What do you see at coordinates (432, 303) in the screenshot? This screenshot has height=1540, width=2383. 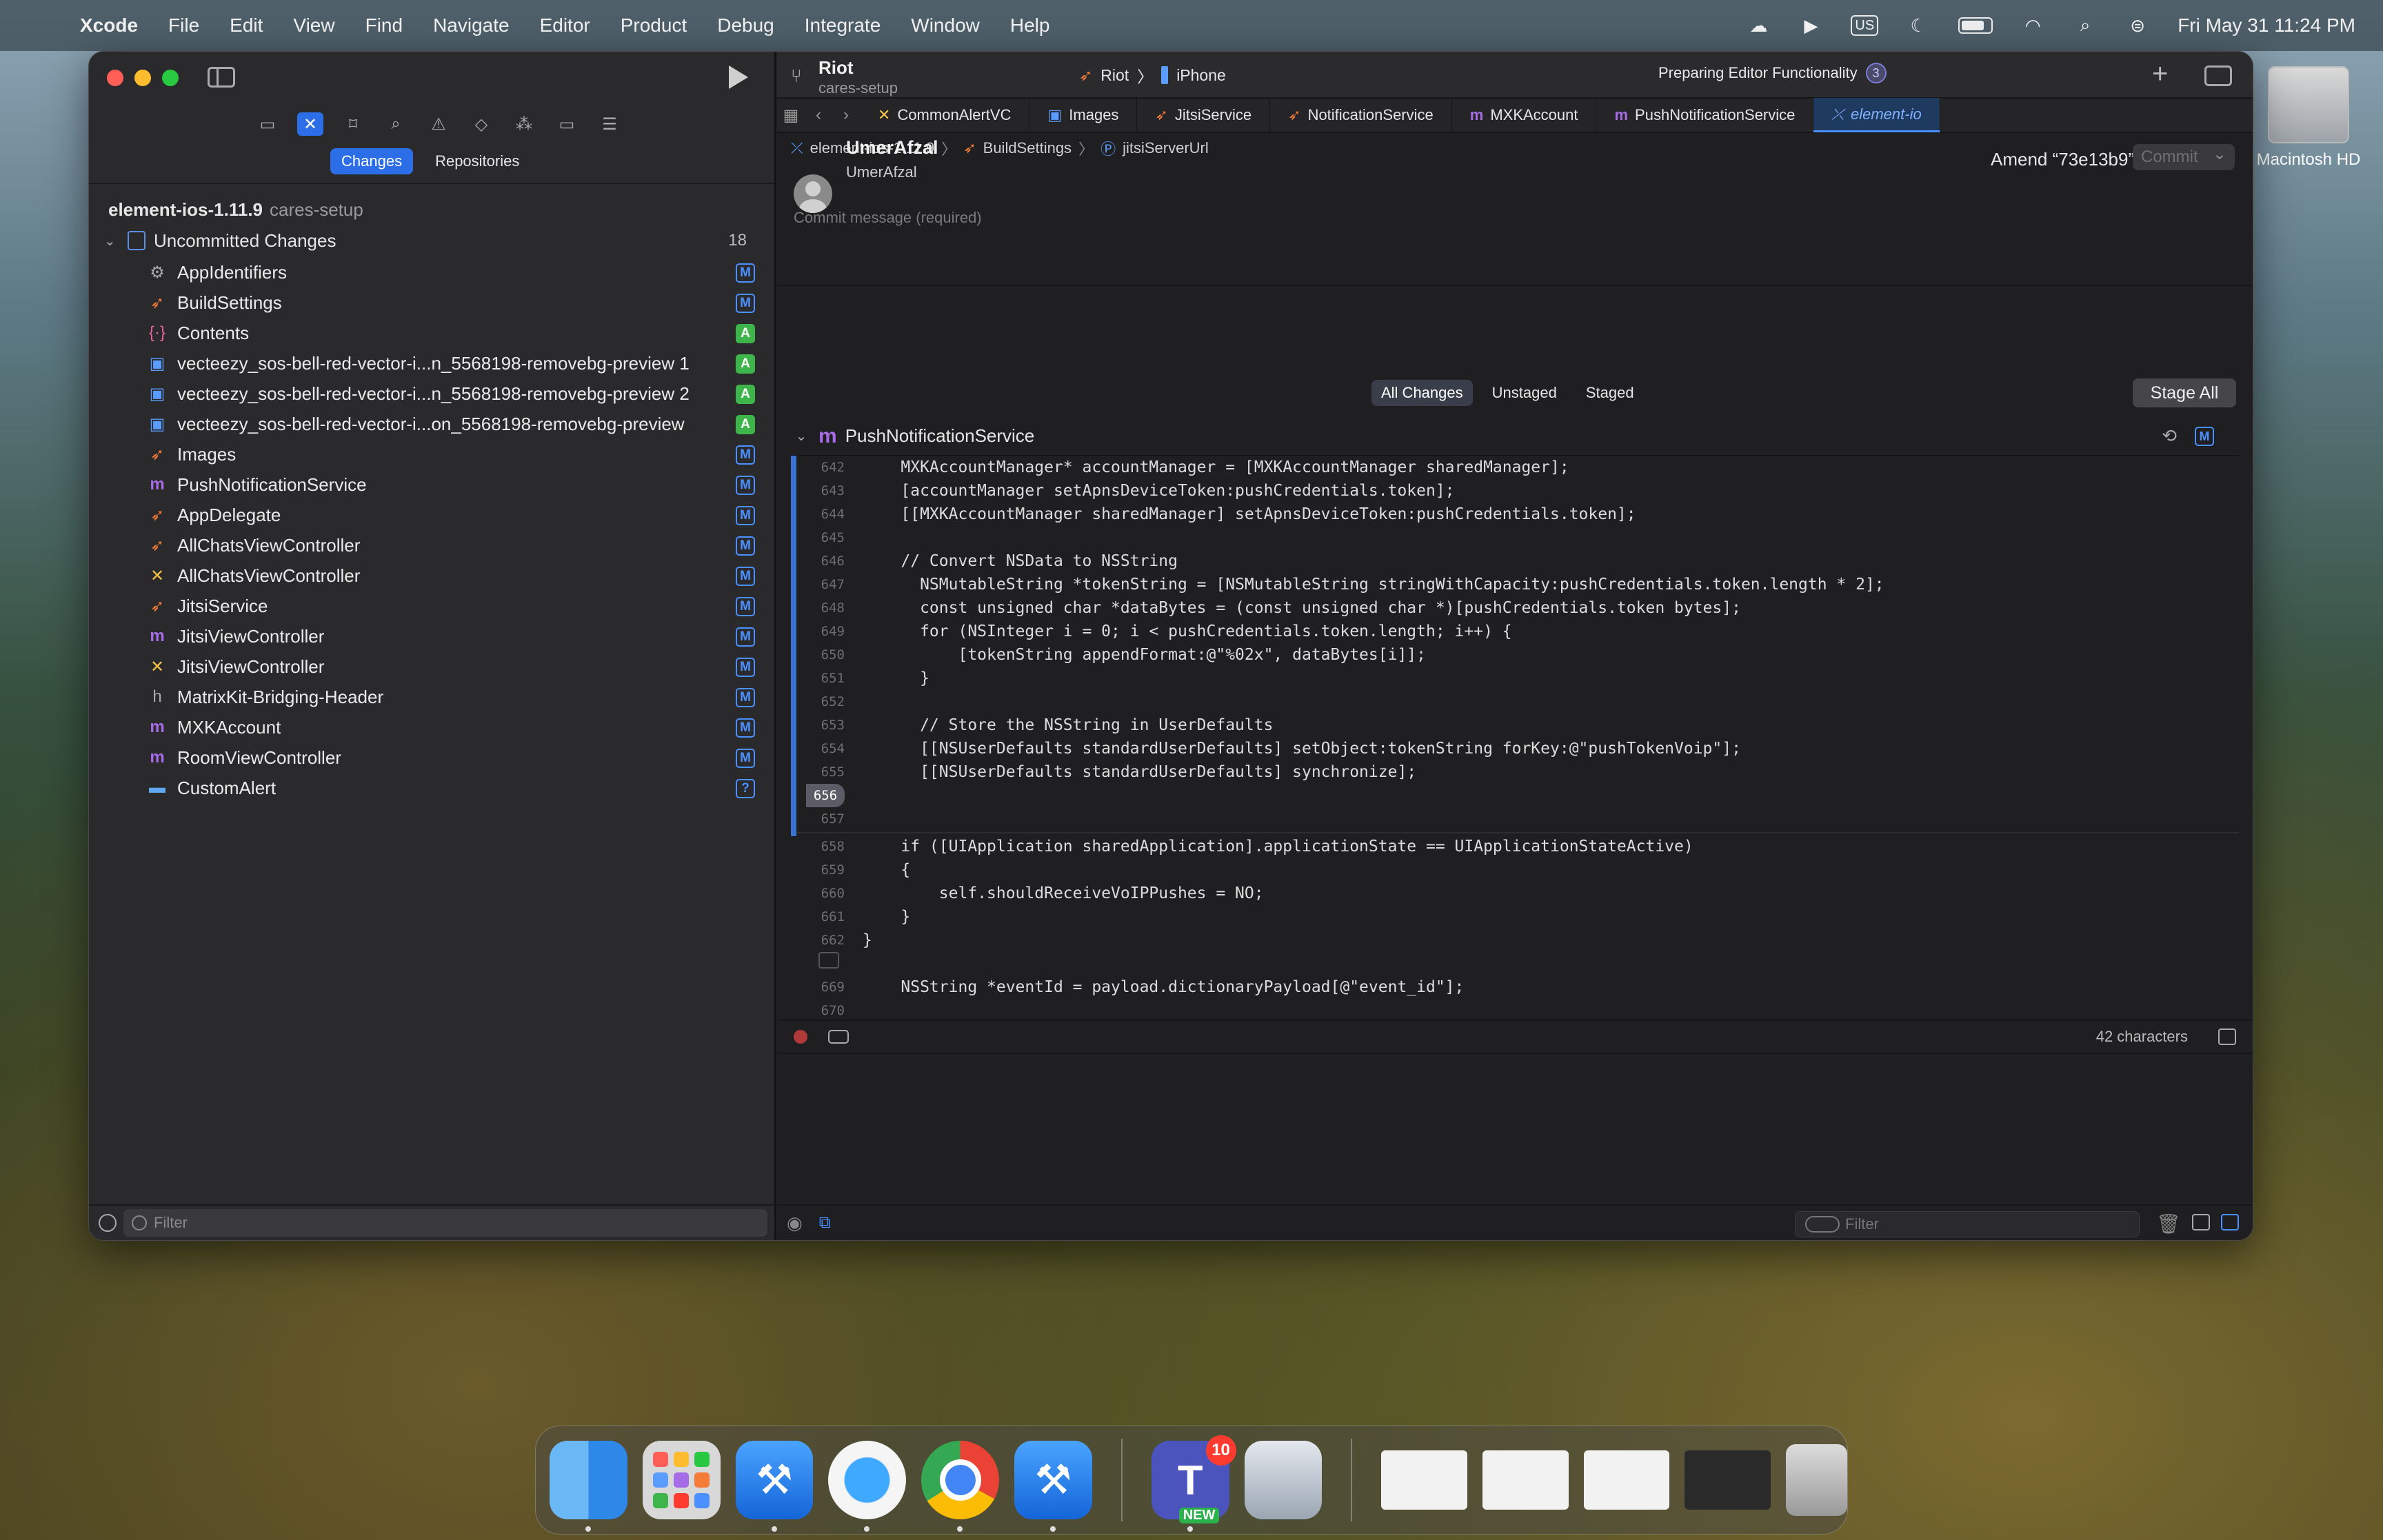 I see `list-item: ➶ BuildSettings M` at bounding box center [432, 303].